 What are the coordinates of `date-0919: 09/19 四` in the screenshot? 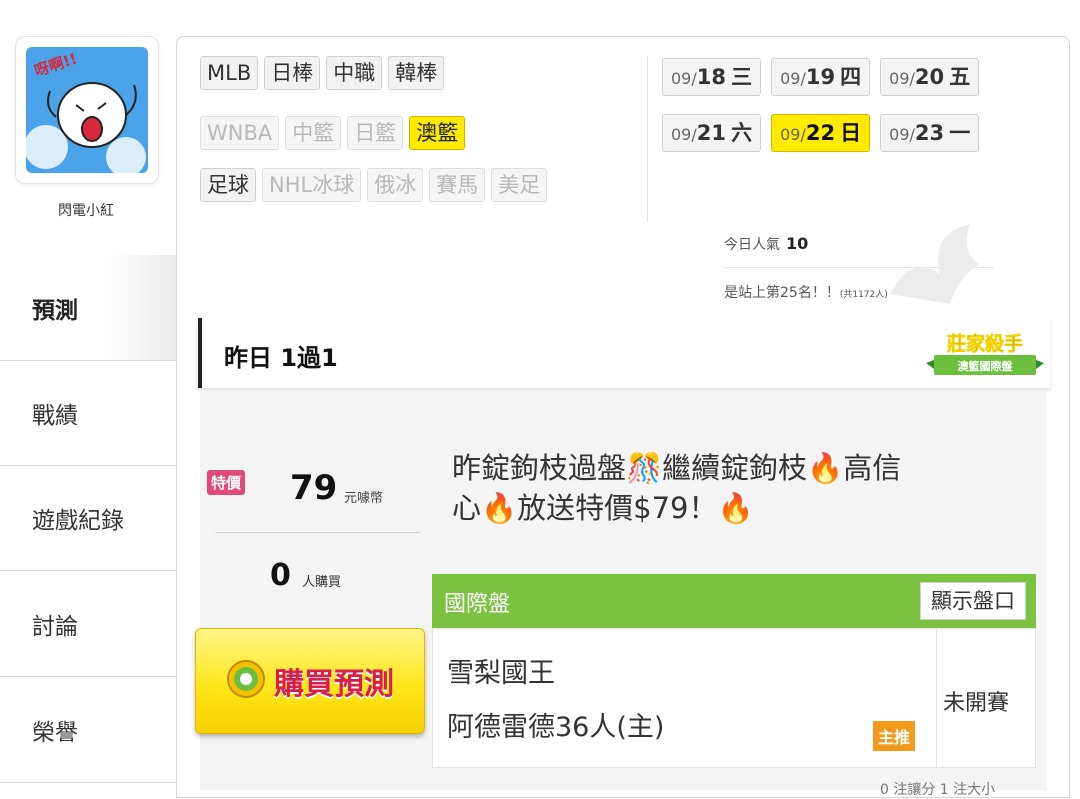 It's located at (821, 77).